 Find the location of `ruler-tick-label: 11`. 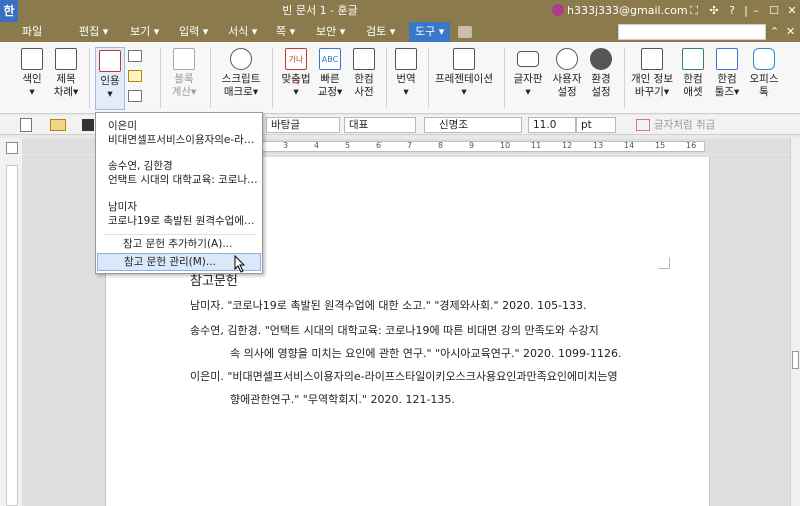

ruler-tick-label: 11 is located at coordinates (536, 145).